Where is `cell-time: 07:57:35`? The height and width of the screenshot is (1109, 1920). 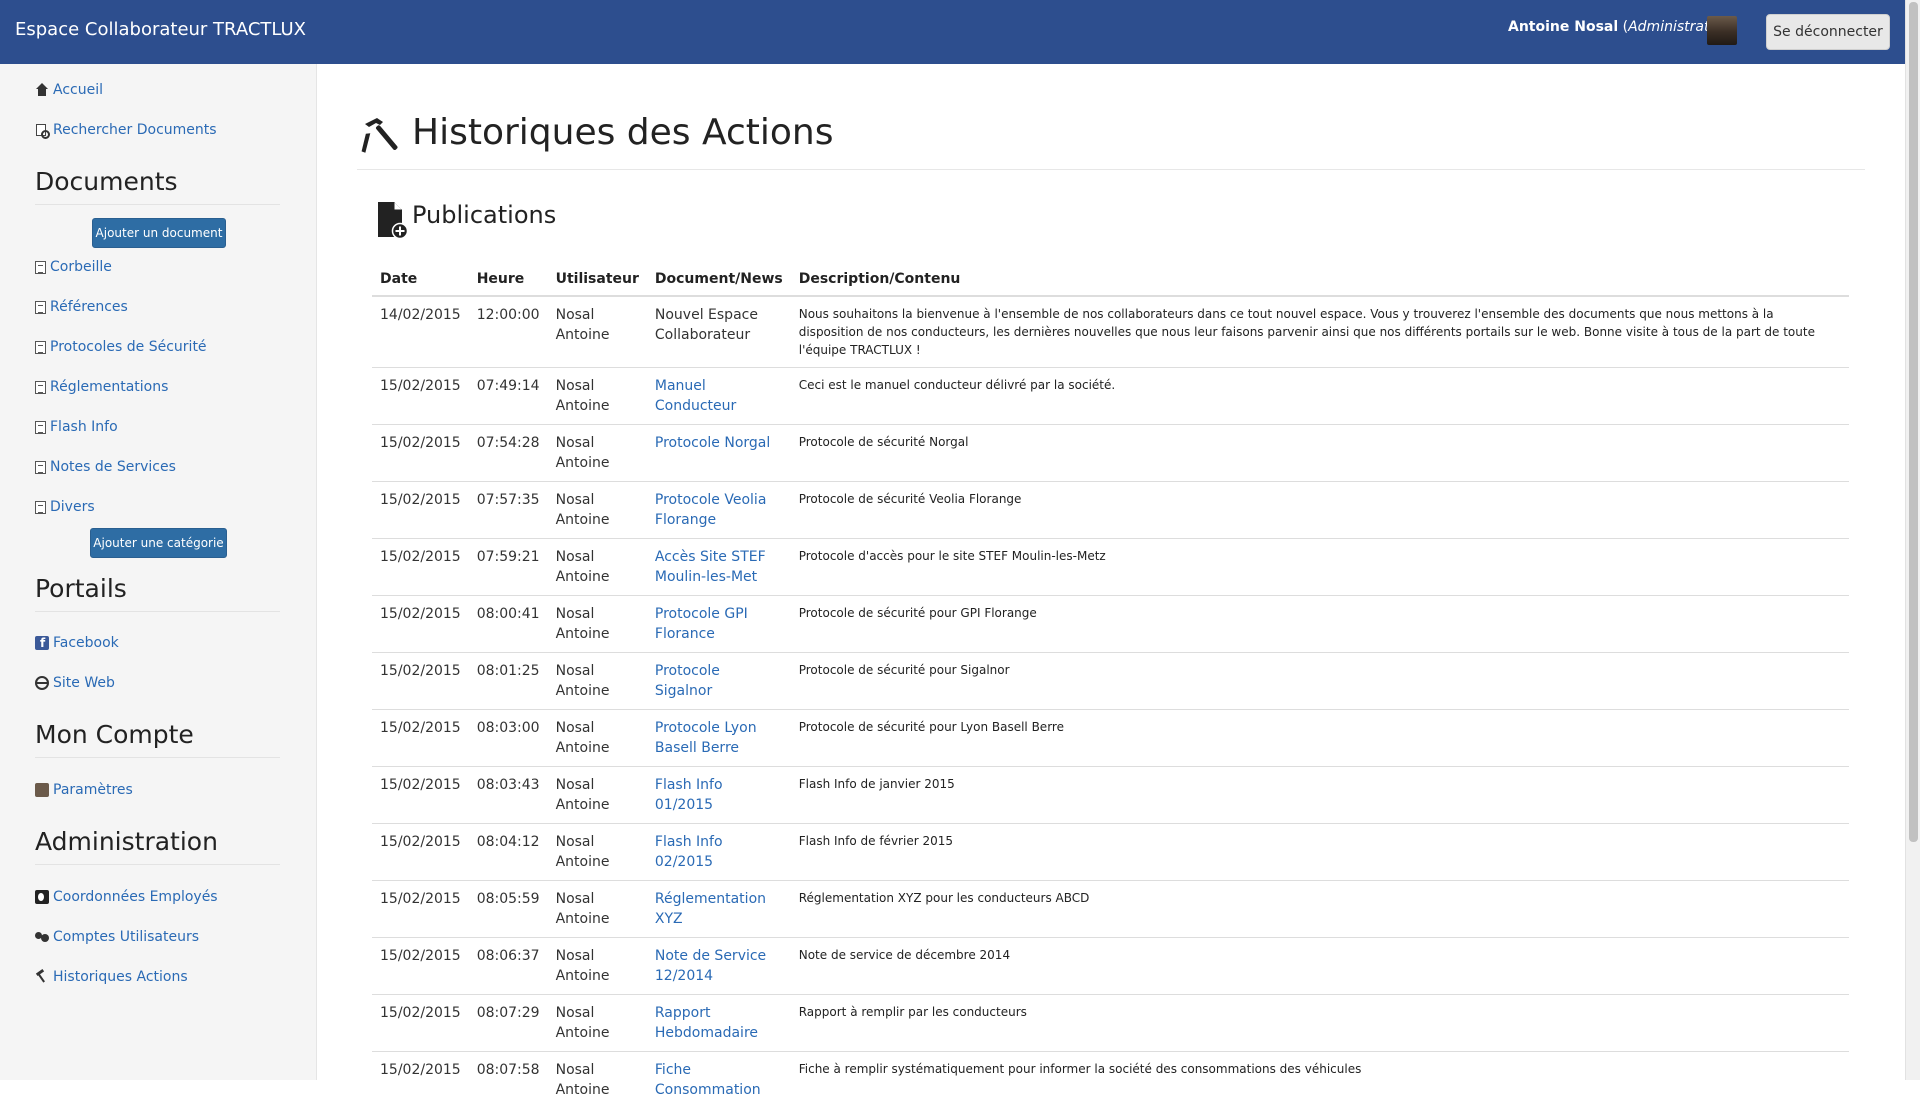 cell-time: 07:57:35 is located at coordinates (508, 510).